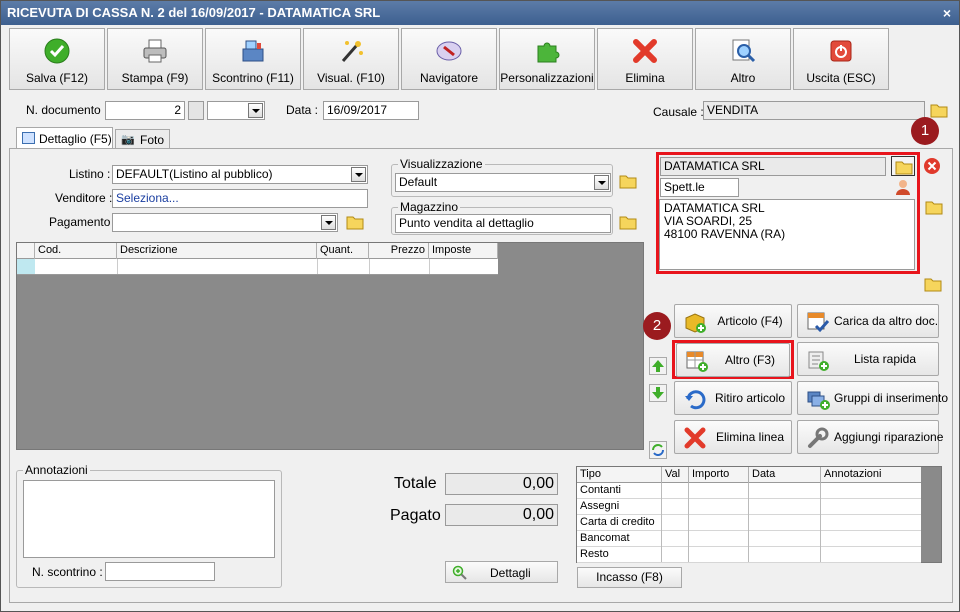 The width and height of the screenshot is (960, 612). I want to click on payment-type: Carta di credito, so click(617, 522).